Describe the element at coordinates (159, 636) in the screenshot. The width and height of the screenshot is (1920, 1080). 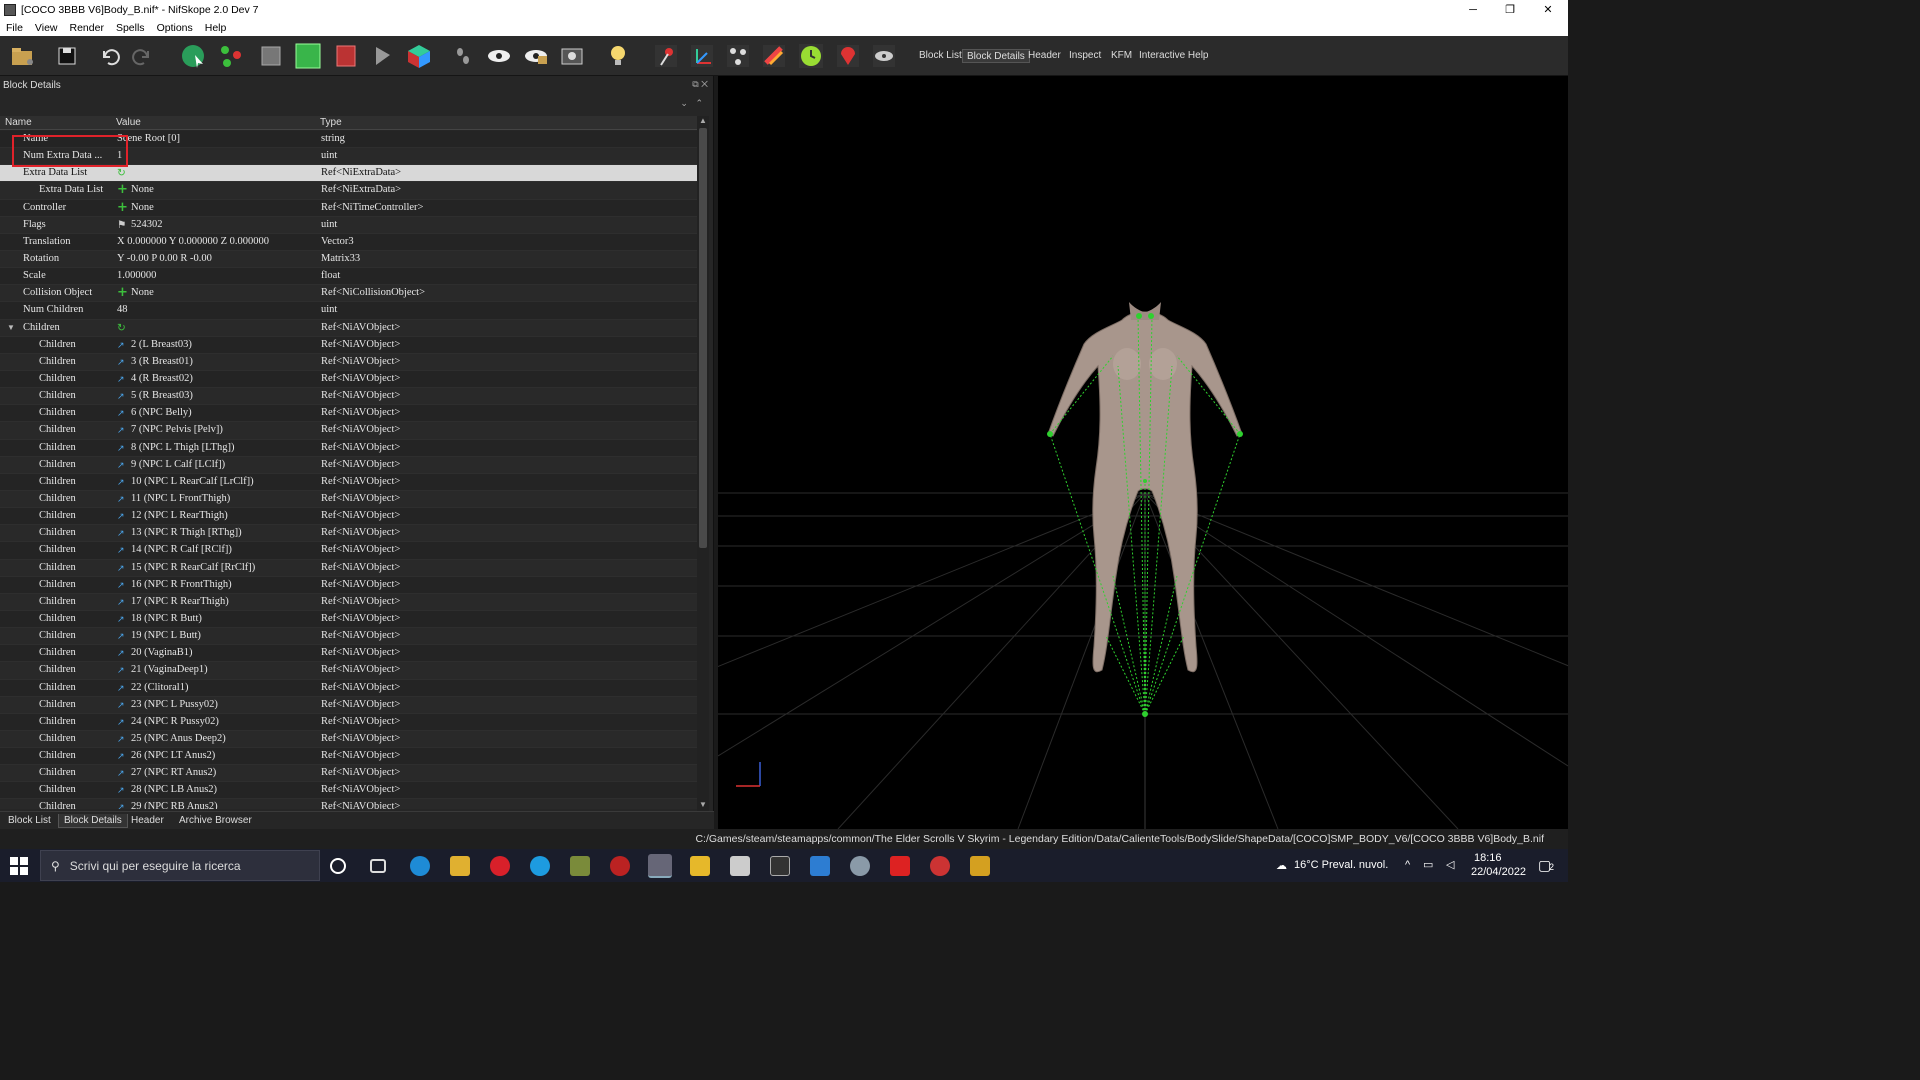
I see `row-value: ↗ 19 (NPC L Butt)` at that location.